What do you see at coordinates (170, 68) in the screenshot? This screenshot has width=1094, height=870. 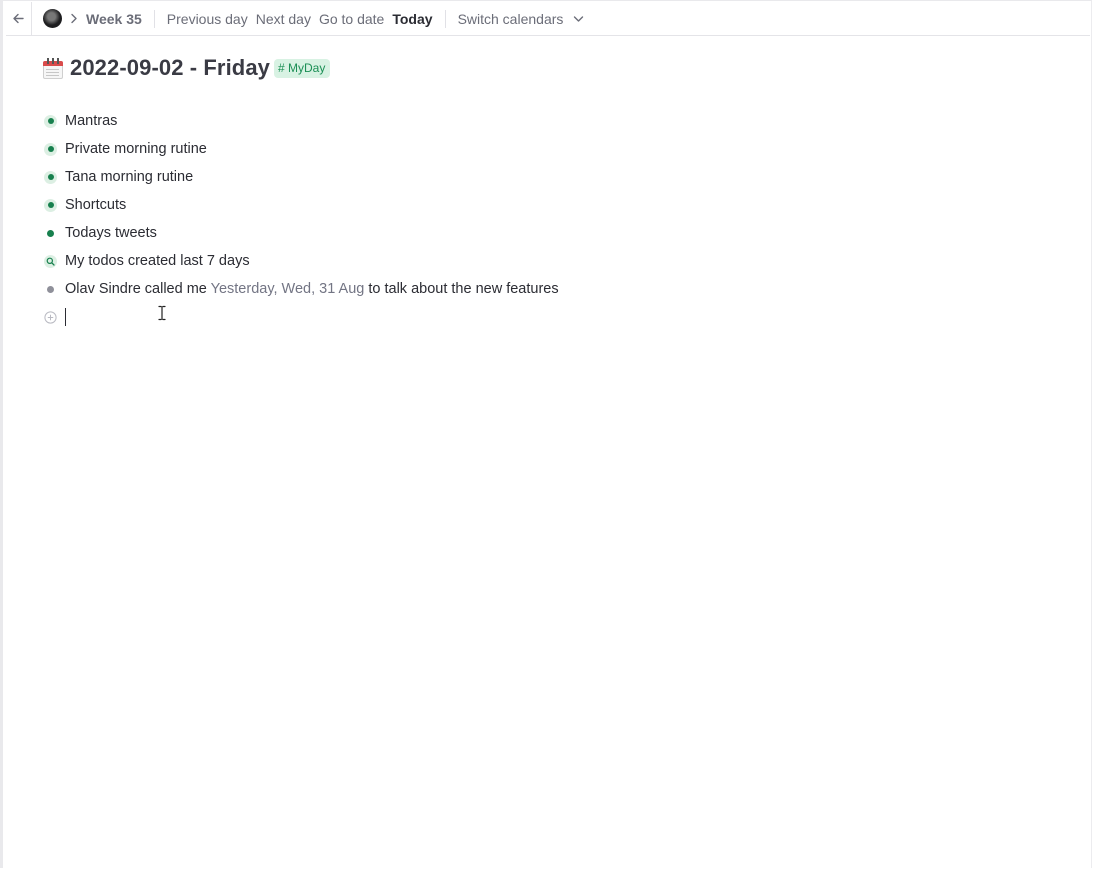 I see `page-title: 2022-09-02 - Friday` at bounding box center [170, 68].